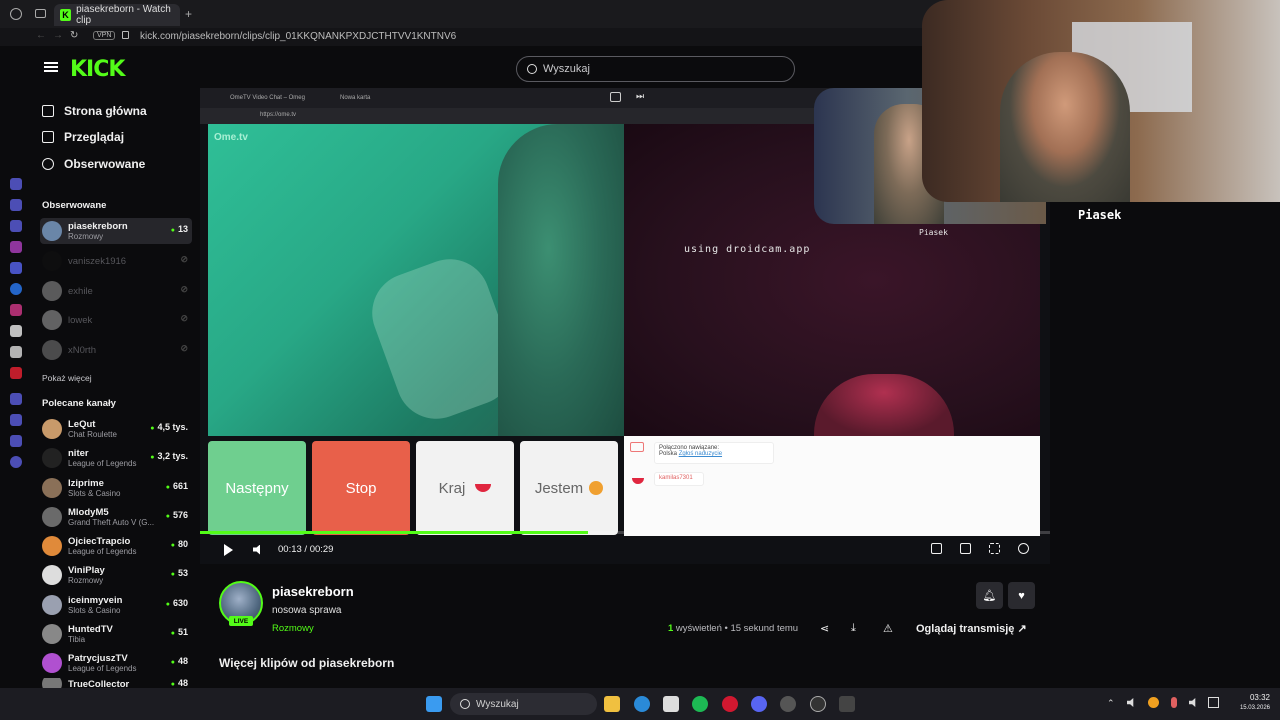  Describe the element at coordinates (853, 628) in the screenshot. I see `download-icon: ⤓` at that location.